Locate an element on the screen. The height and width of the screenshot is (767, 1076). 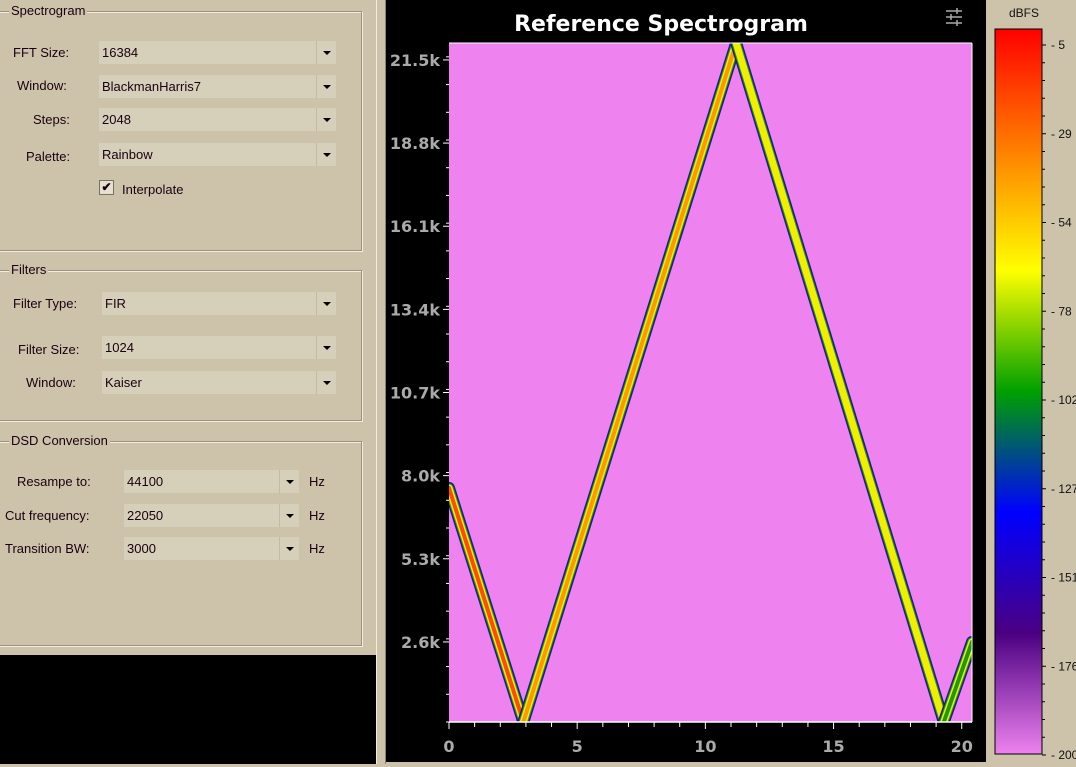
resample-select: 44100 is located at coordinates (211, 481).